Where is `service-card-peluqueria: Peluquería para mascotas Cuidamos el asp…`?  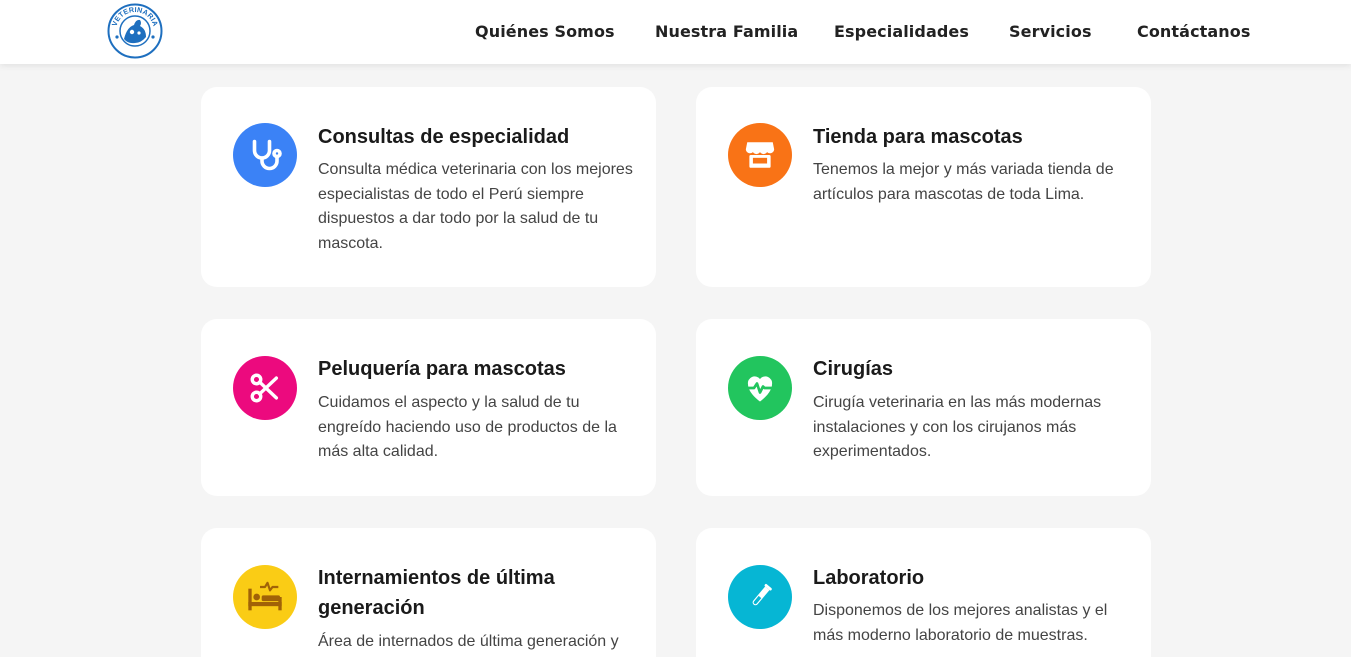
service-card-peluqueria: Peluquería para mascotas Cuidamos el asp… is located at coordinates (428, 407).